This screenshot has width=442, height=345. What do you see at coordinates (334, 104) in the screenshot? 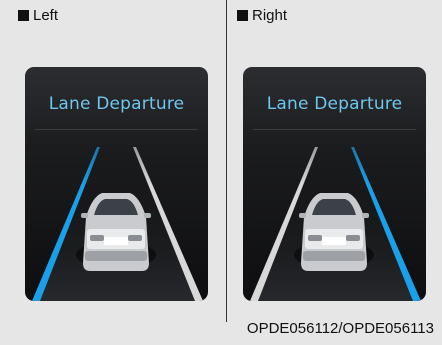
I see `right-screen-title: Lane Departure` at bounding box center [334, 104].